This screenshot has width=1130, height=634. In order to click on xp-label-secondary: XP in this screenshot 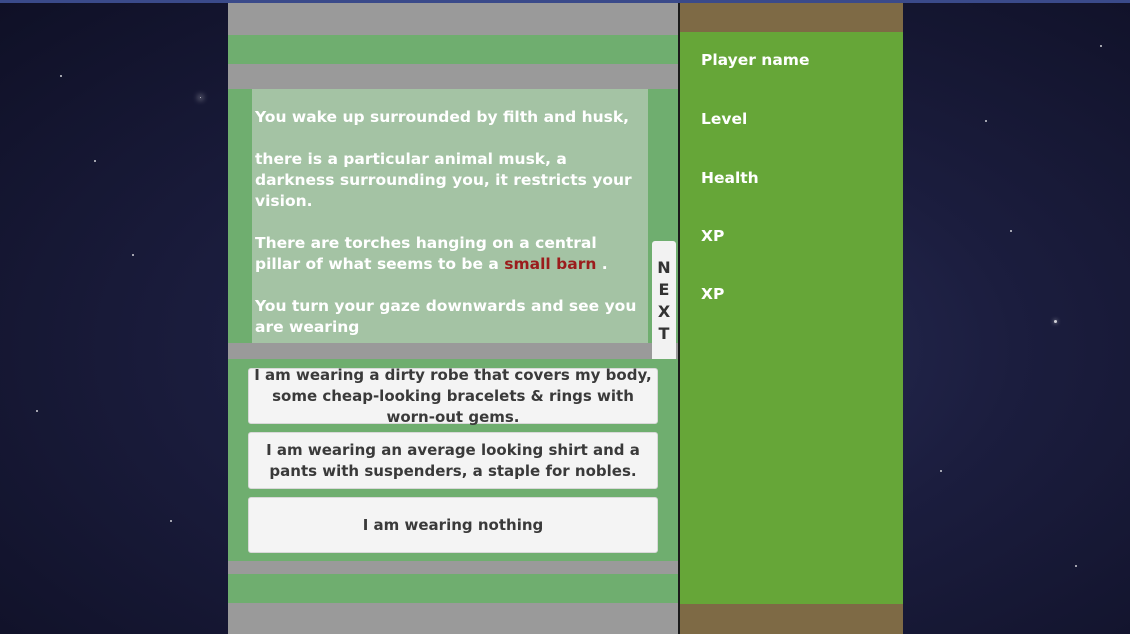, I will do `click(713, 294)`.